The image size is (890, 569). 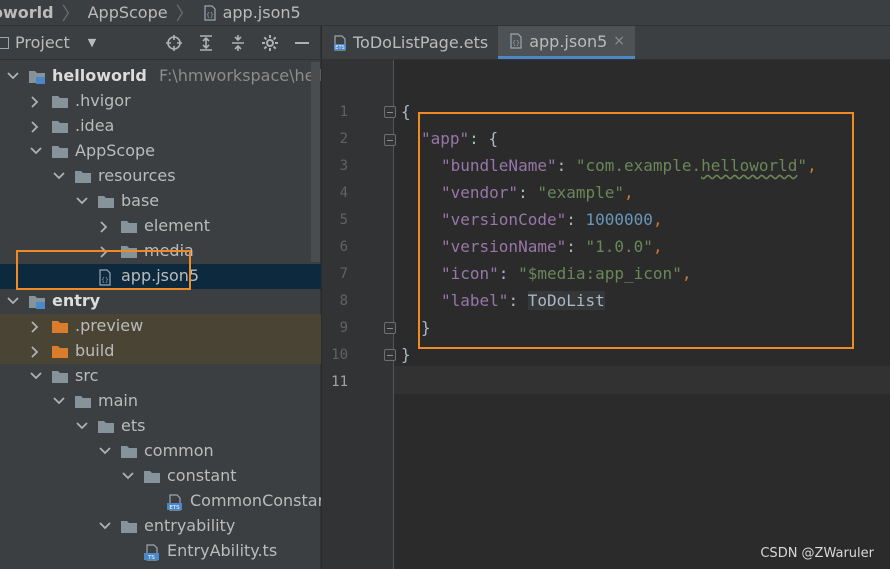 What do you see at coordinates (642, 380) in the screenshot?
I see `current-line-highlight` at bounding box center [642, 380].